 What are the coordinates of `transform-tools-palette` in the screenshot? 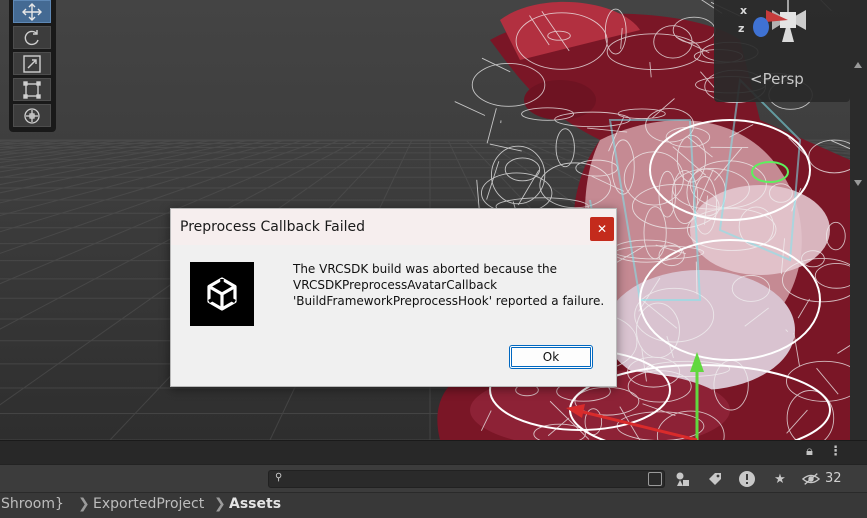 It's located at (32, 66).